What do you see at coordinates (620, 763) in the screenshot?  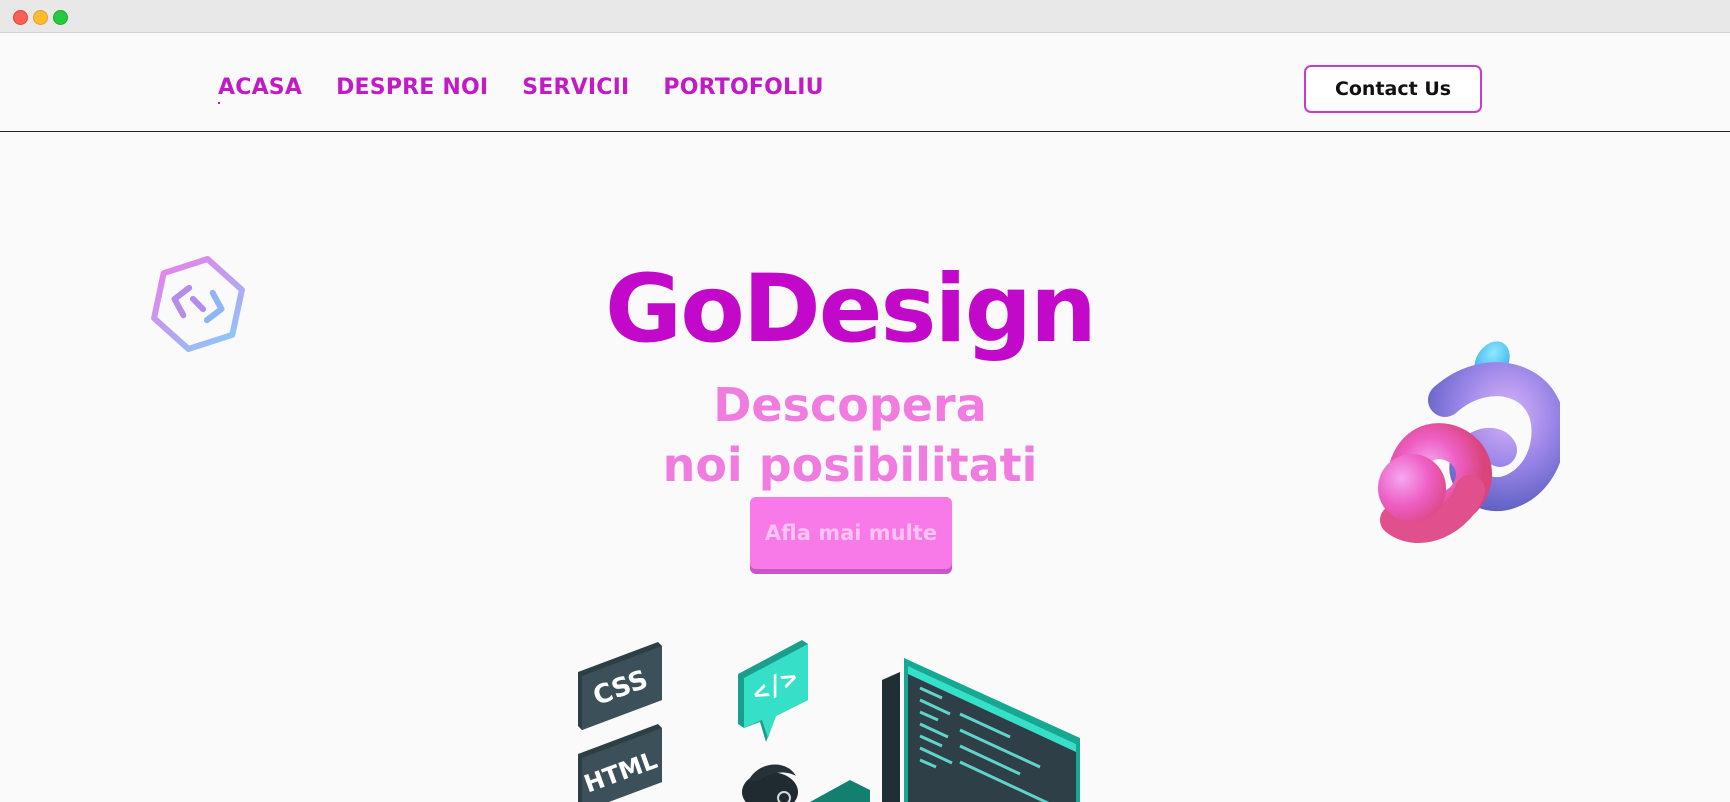 I see `html-block: HTML` at bounding box center [620, 763].